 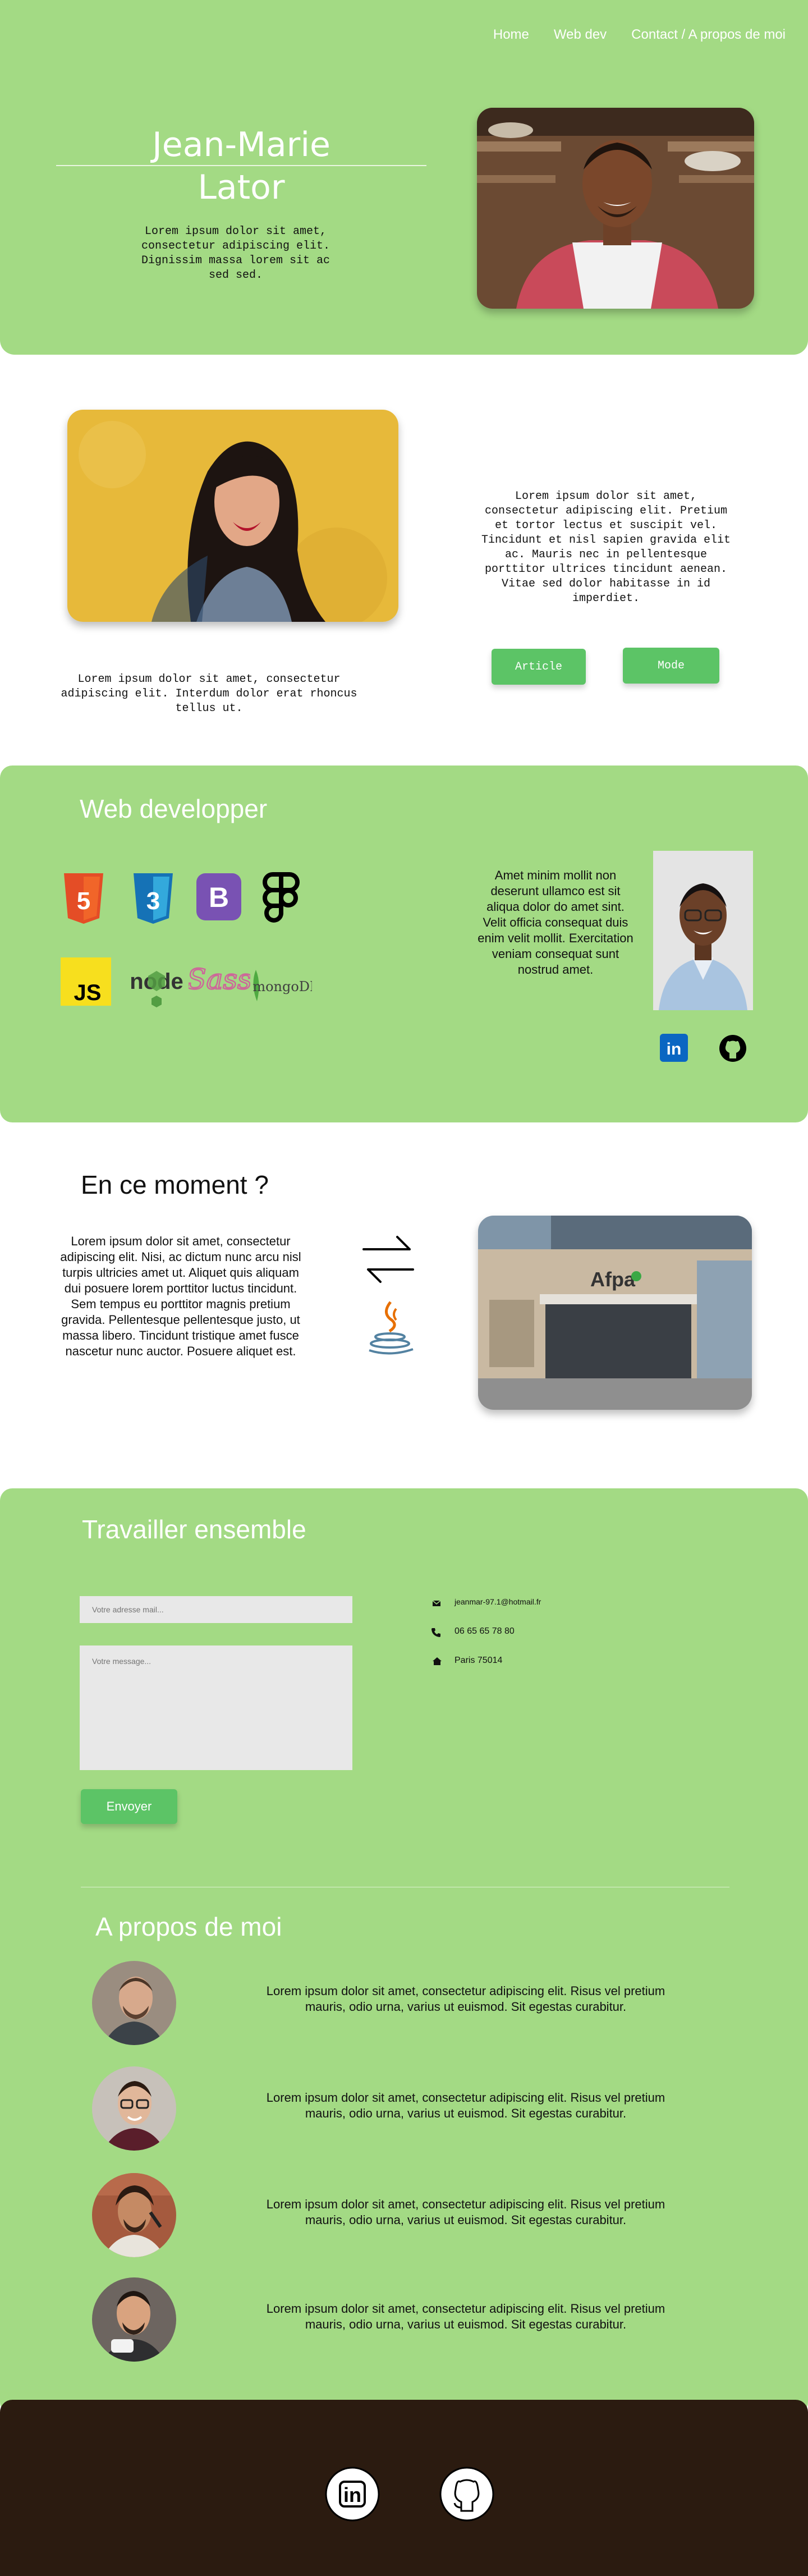 I want to click on now-title: En ce moment ?, so click(x=175, y=1184).